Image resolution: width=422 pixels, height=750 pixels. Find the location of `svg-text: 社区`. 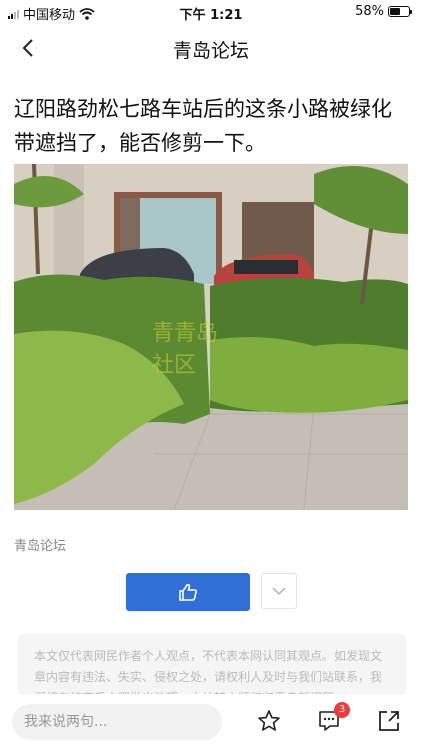

svg-text: 社区 is located at coordinates (174, 365).